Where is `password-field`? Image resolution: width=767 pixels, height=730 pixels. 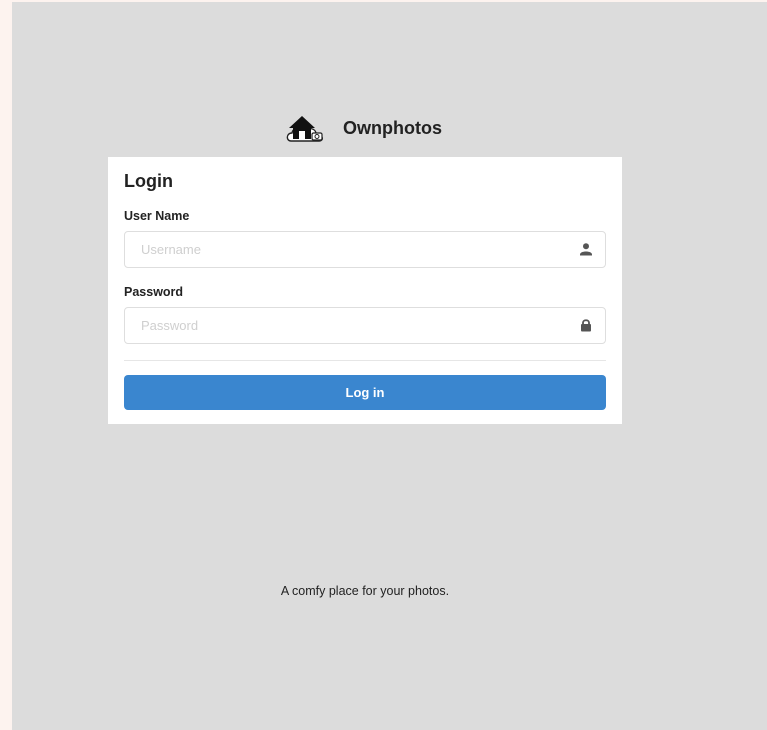 password-field is located at coordinates (365, 325).